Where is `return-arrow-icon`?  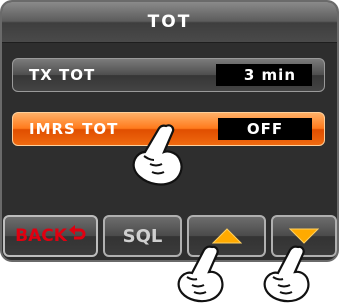
return-arrow-icon is located at coordinates (77, 232).